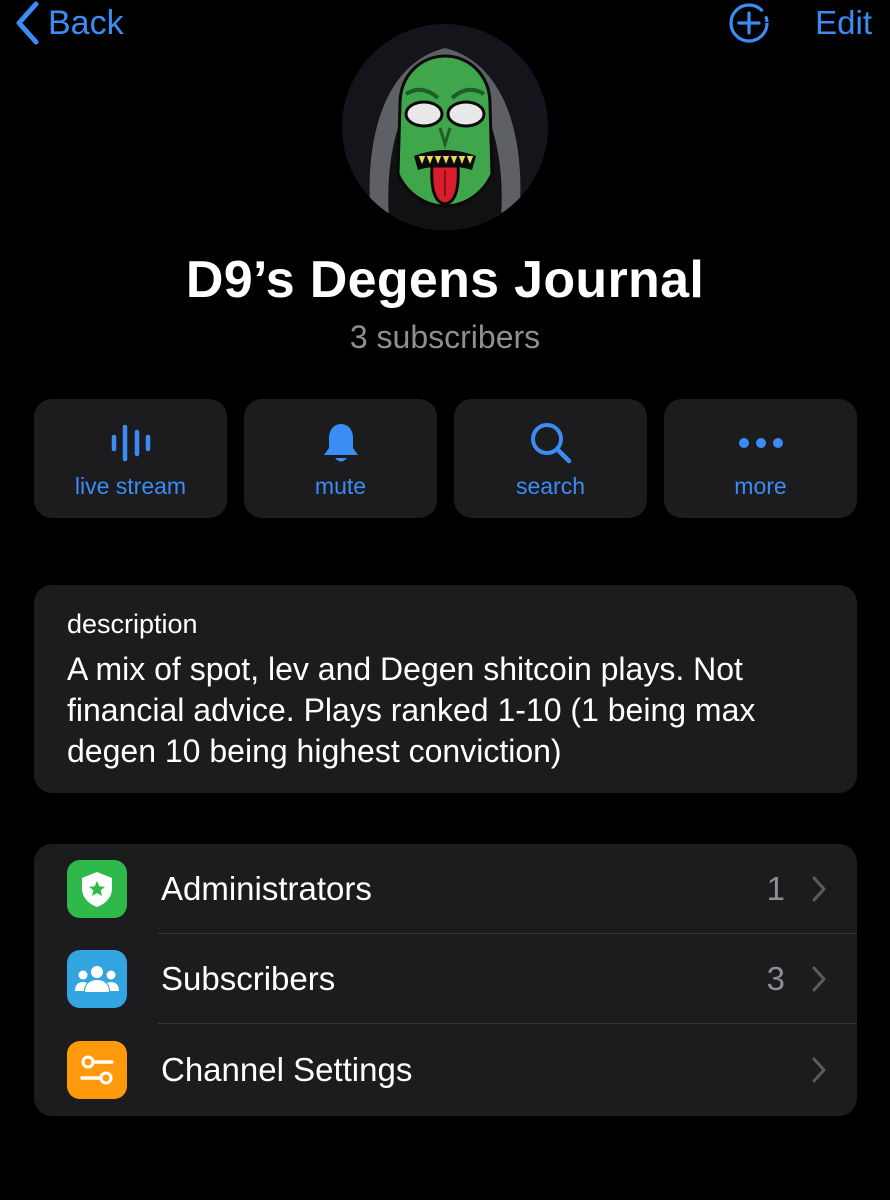 This screenshot has height=1200, width=890. What do you see at coordinates (97, 979) in the screenshot?
I see `people-icon` at bounding box center [97, 979].